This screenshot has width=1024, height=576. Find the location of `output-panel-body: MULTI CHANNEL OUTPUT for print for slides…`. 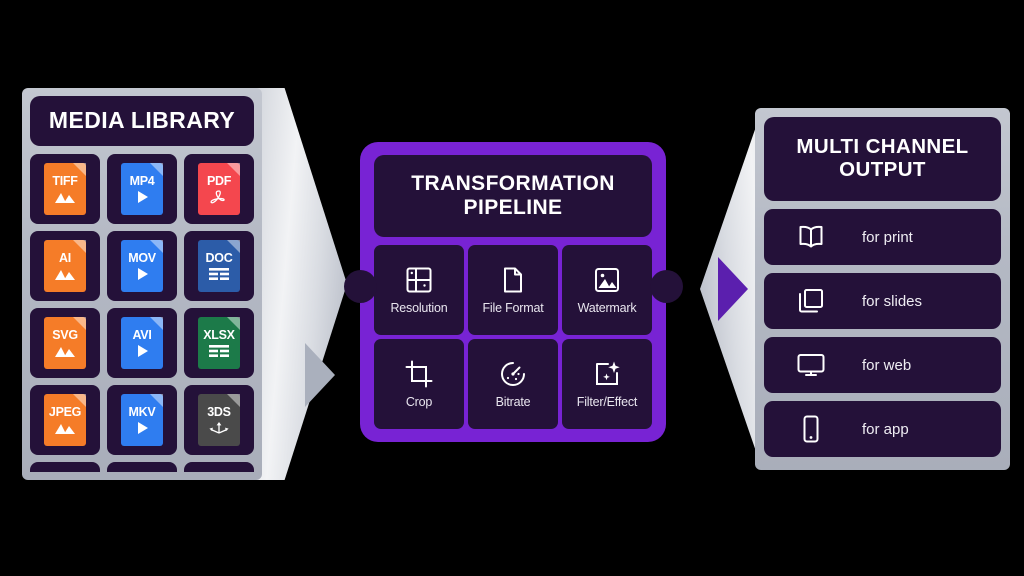

output-panel-body: MULTI CHANNEL OUTPUT for print for slides… is located at coordinates (882, 289).